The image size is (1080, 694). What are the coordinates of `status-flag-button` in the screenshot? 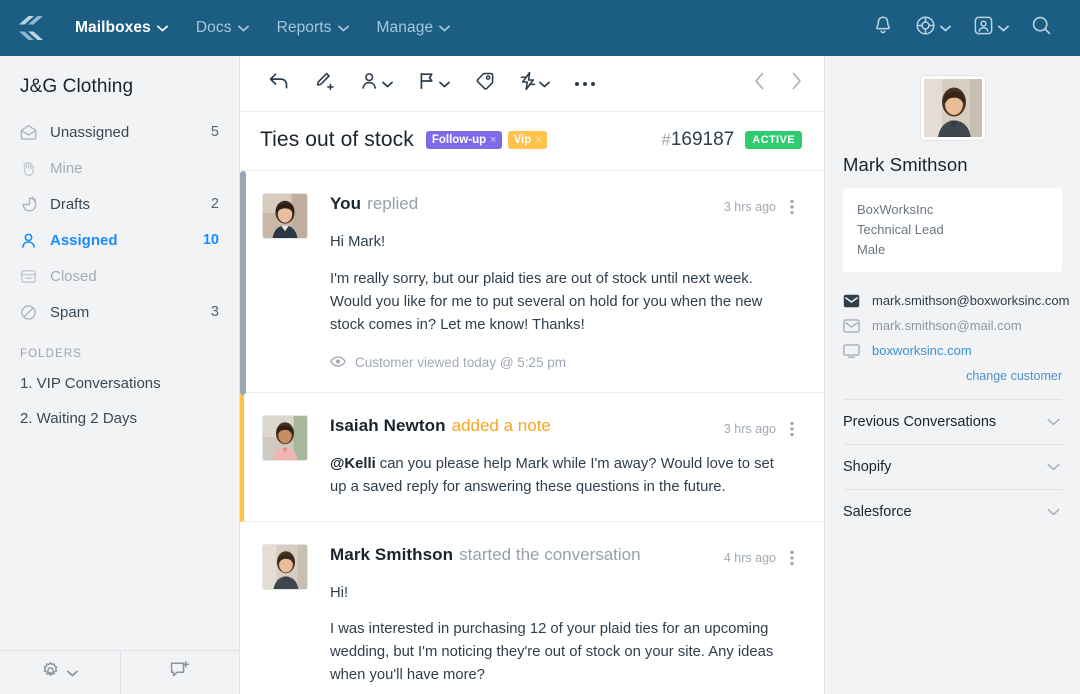 It's located at (433, 83).